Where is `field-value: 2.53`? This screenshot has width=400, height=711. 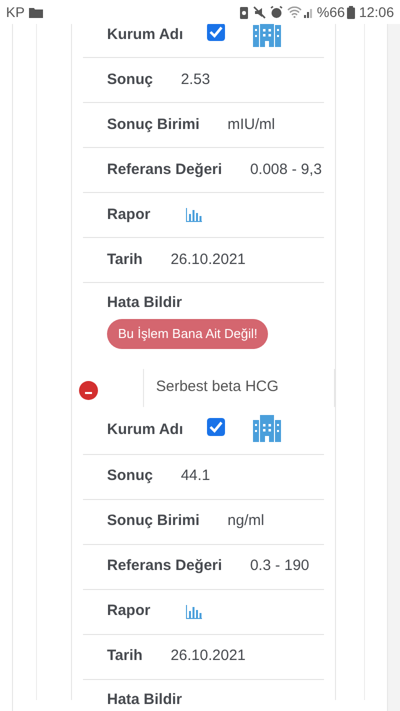
field-value: 2.53 is located at coordinates (195, 80).